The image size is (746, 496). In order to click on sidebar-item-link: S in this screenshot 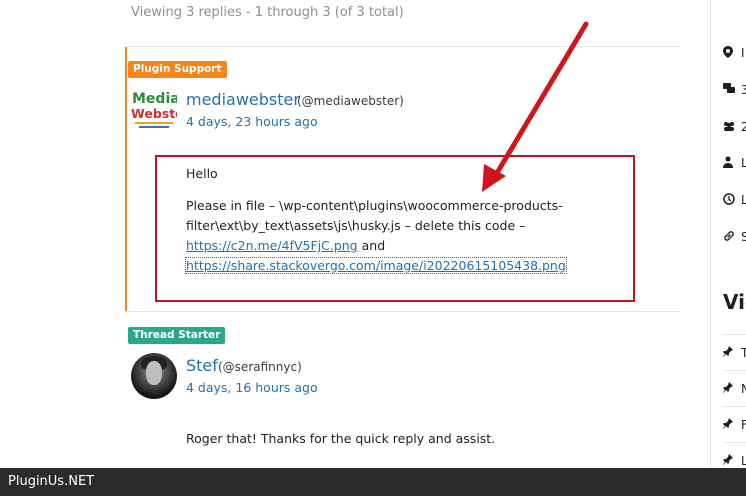, I will do `click(734, 237)`.